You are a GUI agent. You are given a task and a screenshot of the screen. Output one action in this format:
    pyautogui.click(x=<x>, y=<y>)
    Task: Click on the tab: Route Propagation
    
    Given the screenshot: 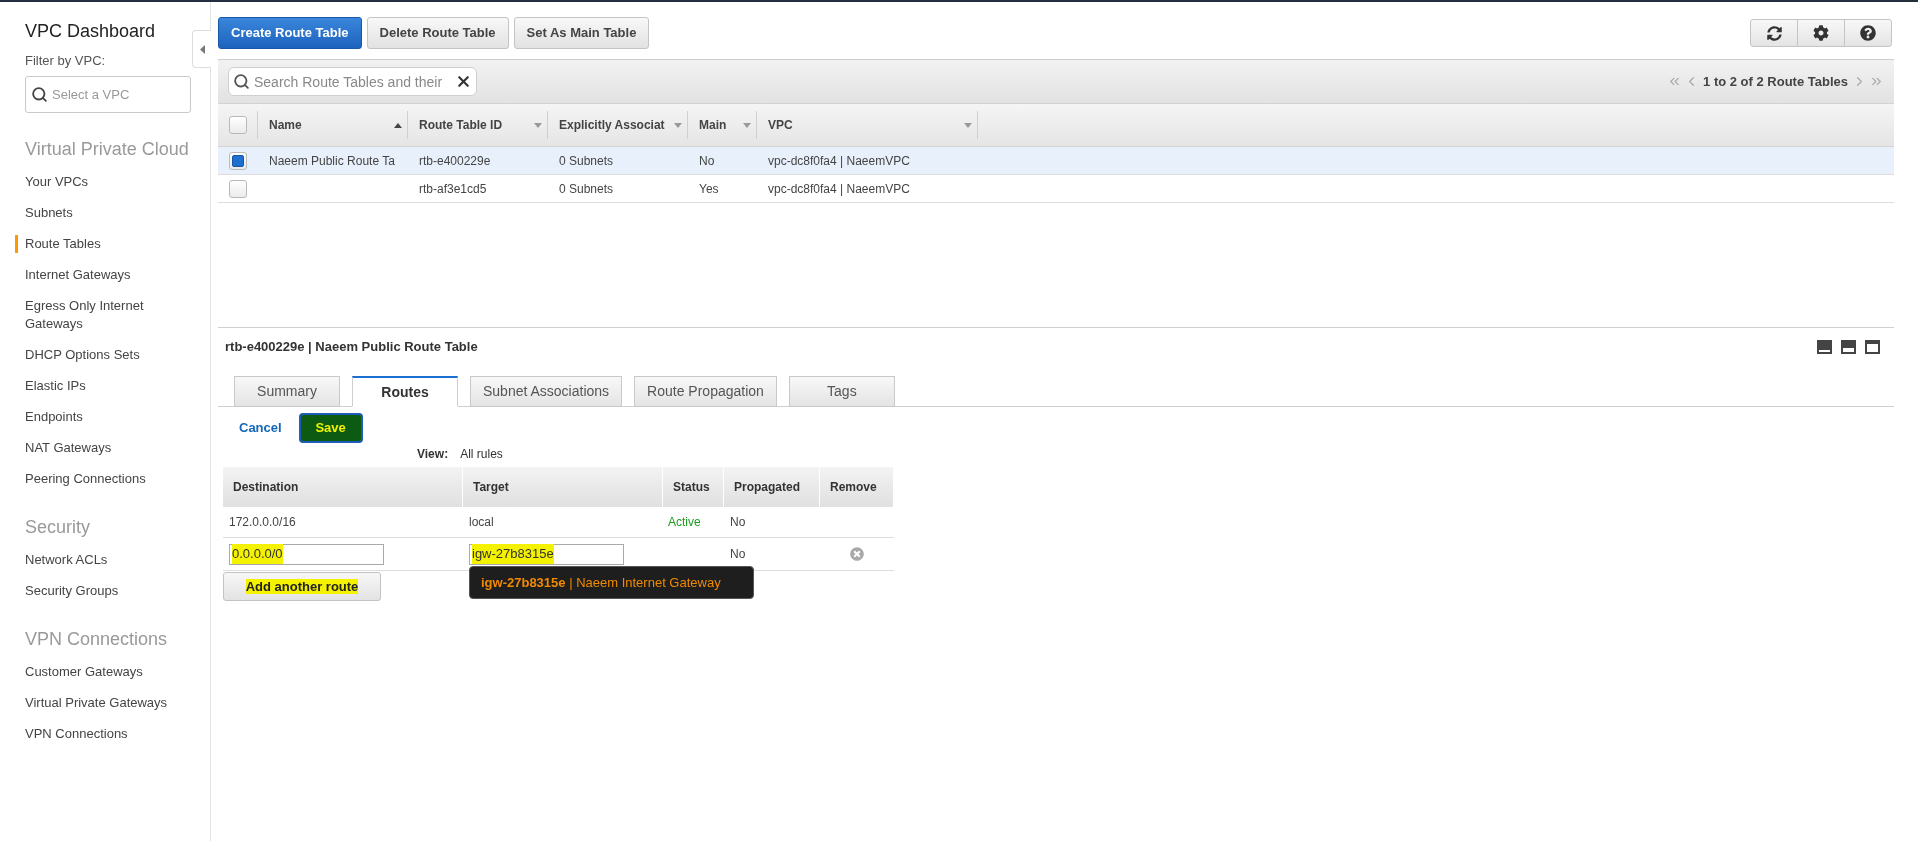 What is the action you would take?
    pyautogui.click(x=705, y=391)
    